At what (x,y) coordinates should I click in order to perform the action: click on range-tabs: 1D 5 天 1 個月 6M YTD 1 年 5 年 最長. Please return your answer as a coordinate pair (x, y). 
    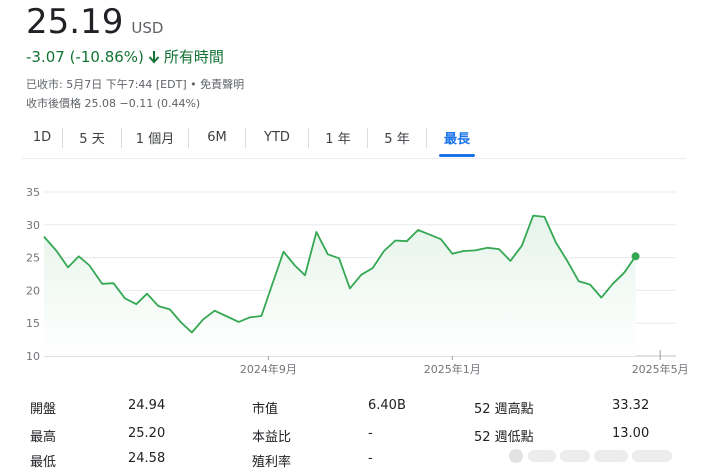
    Looking at the image, I should click on (248, 140).